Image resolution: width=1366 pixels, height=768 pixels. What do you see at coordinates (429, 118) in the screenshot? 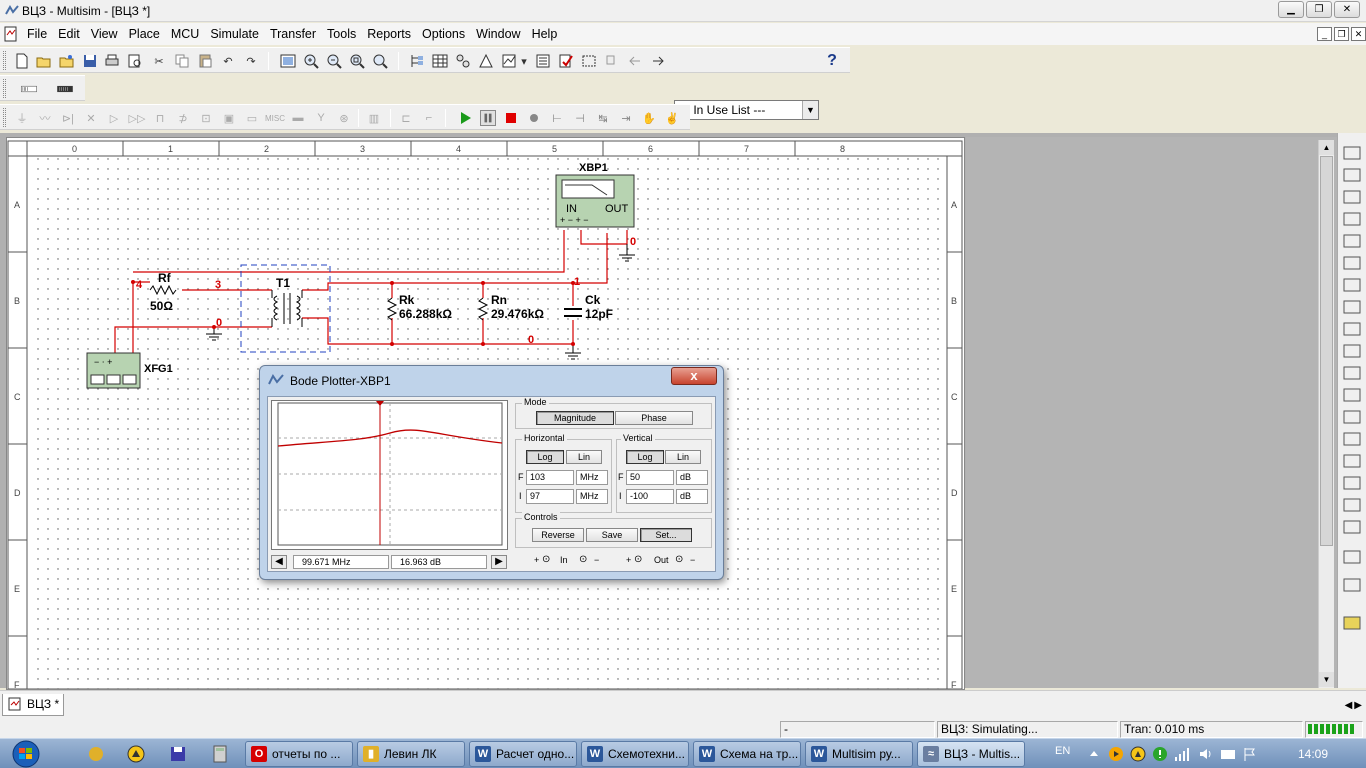
I see `bus-icon: ⌐` at bounding box center [429, 118].